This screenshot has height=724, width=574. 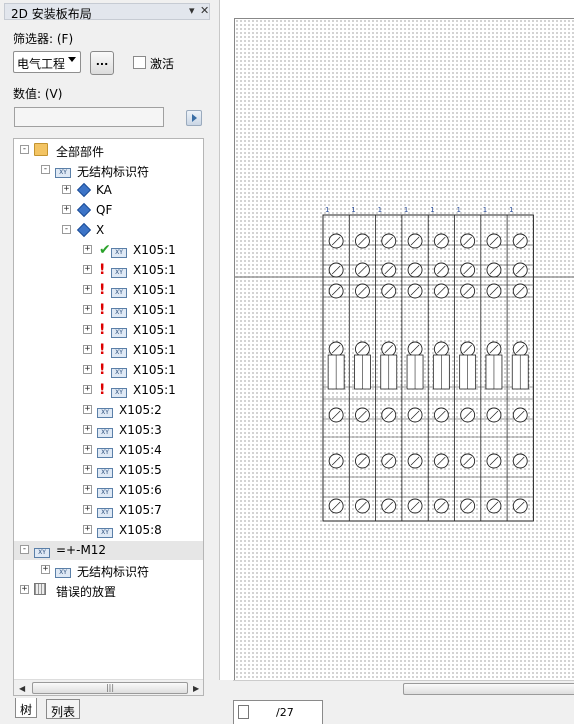 What do you see at coordinates (106, 711) in the screenshot?
I see `panel-tabbar: 树 列表` at bounding box center [106, 711].